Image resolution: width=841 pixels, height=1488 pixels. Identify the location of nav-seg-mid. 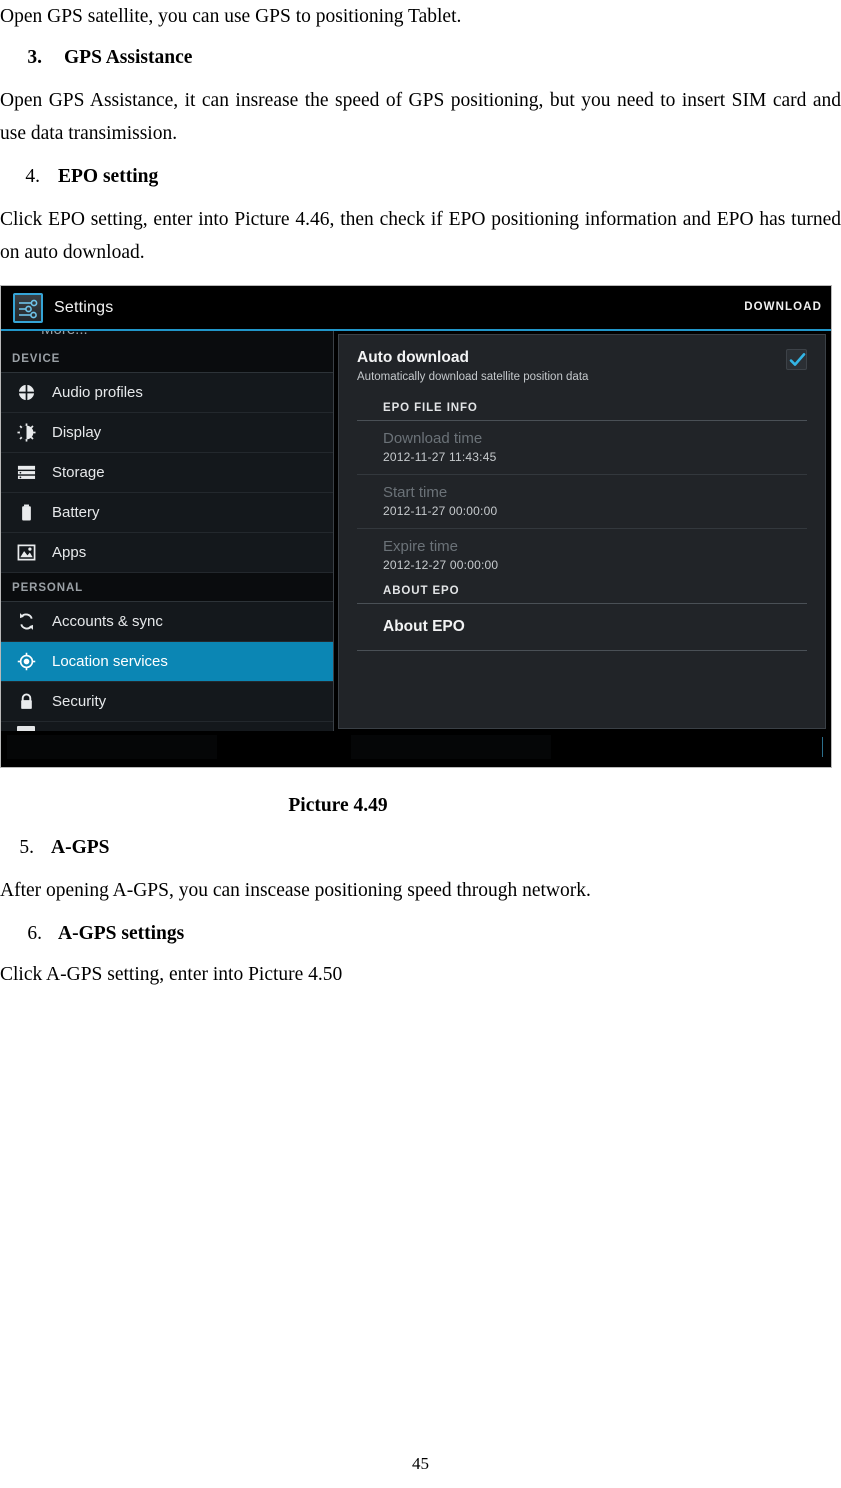
(451, 747).